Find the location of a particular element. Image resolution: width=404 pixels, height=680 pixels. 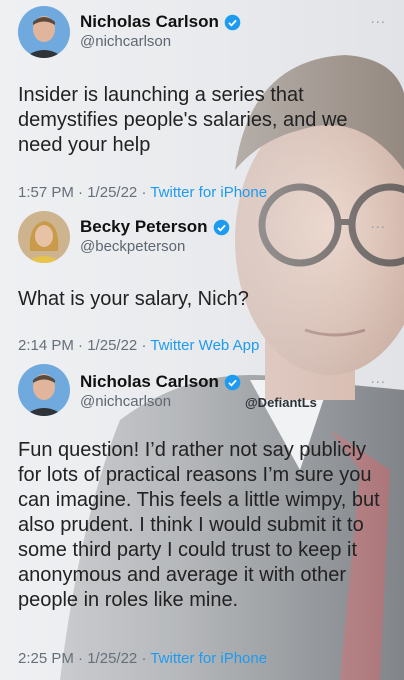

tweet-text: What is your salary, Nich? is located at coordinates (133, 299).